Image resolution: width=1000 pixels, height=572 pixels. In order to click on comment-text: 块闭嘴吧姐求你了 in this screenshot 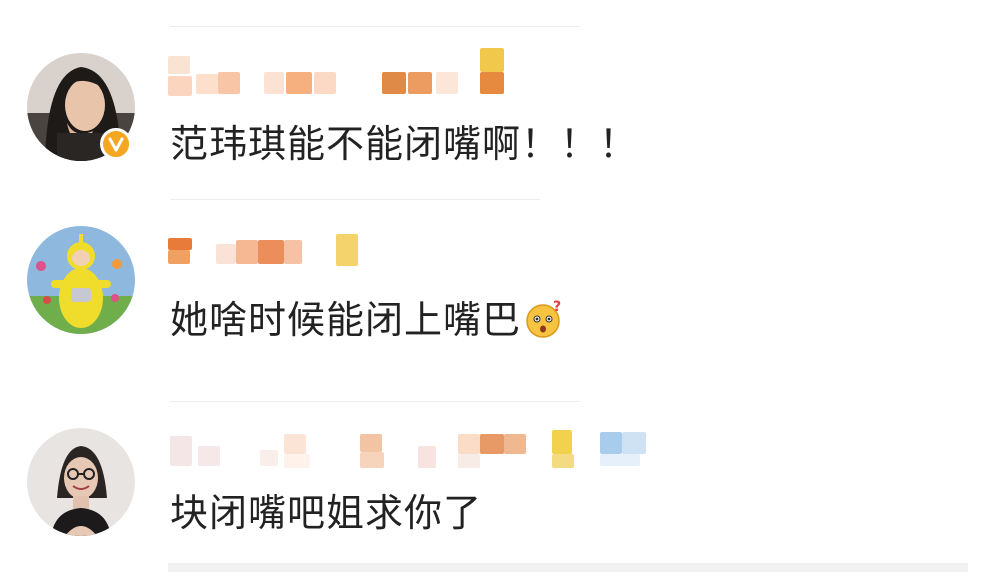, I will do `click(326, 513)`.